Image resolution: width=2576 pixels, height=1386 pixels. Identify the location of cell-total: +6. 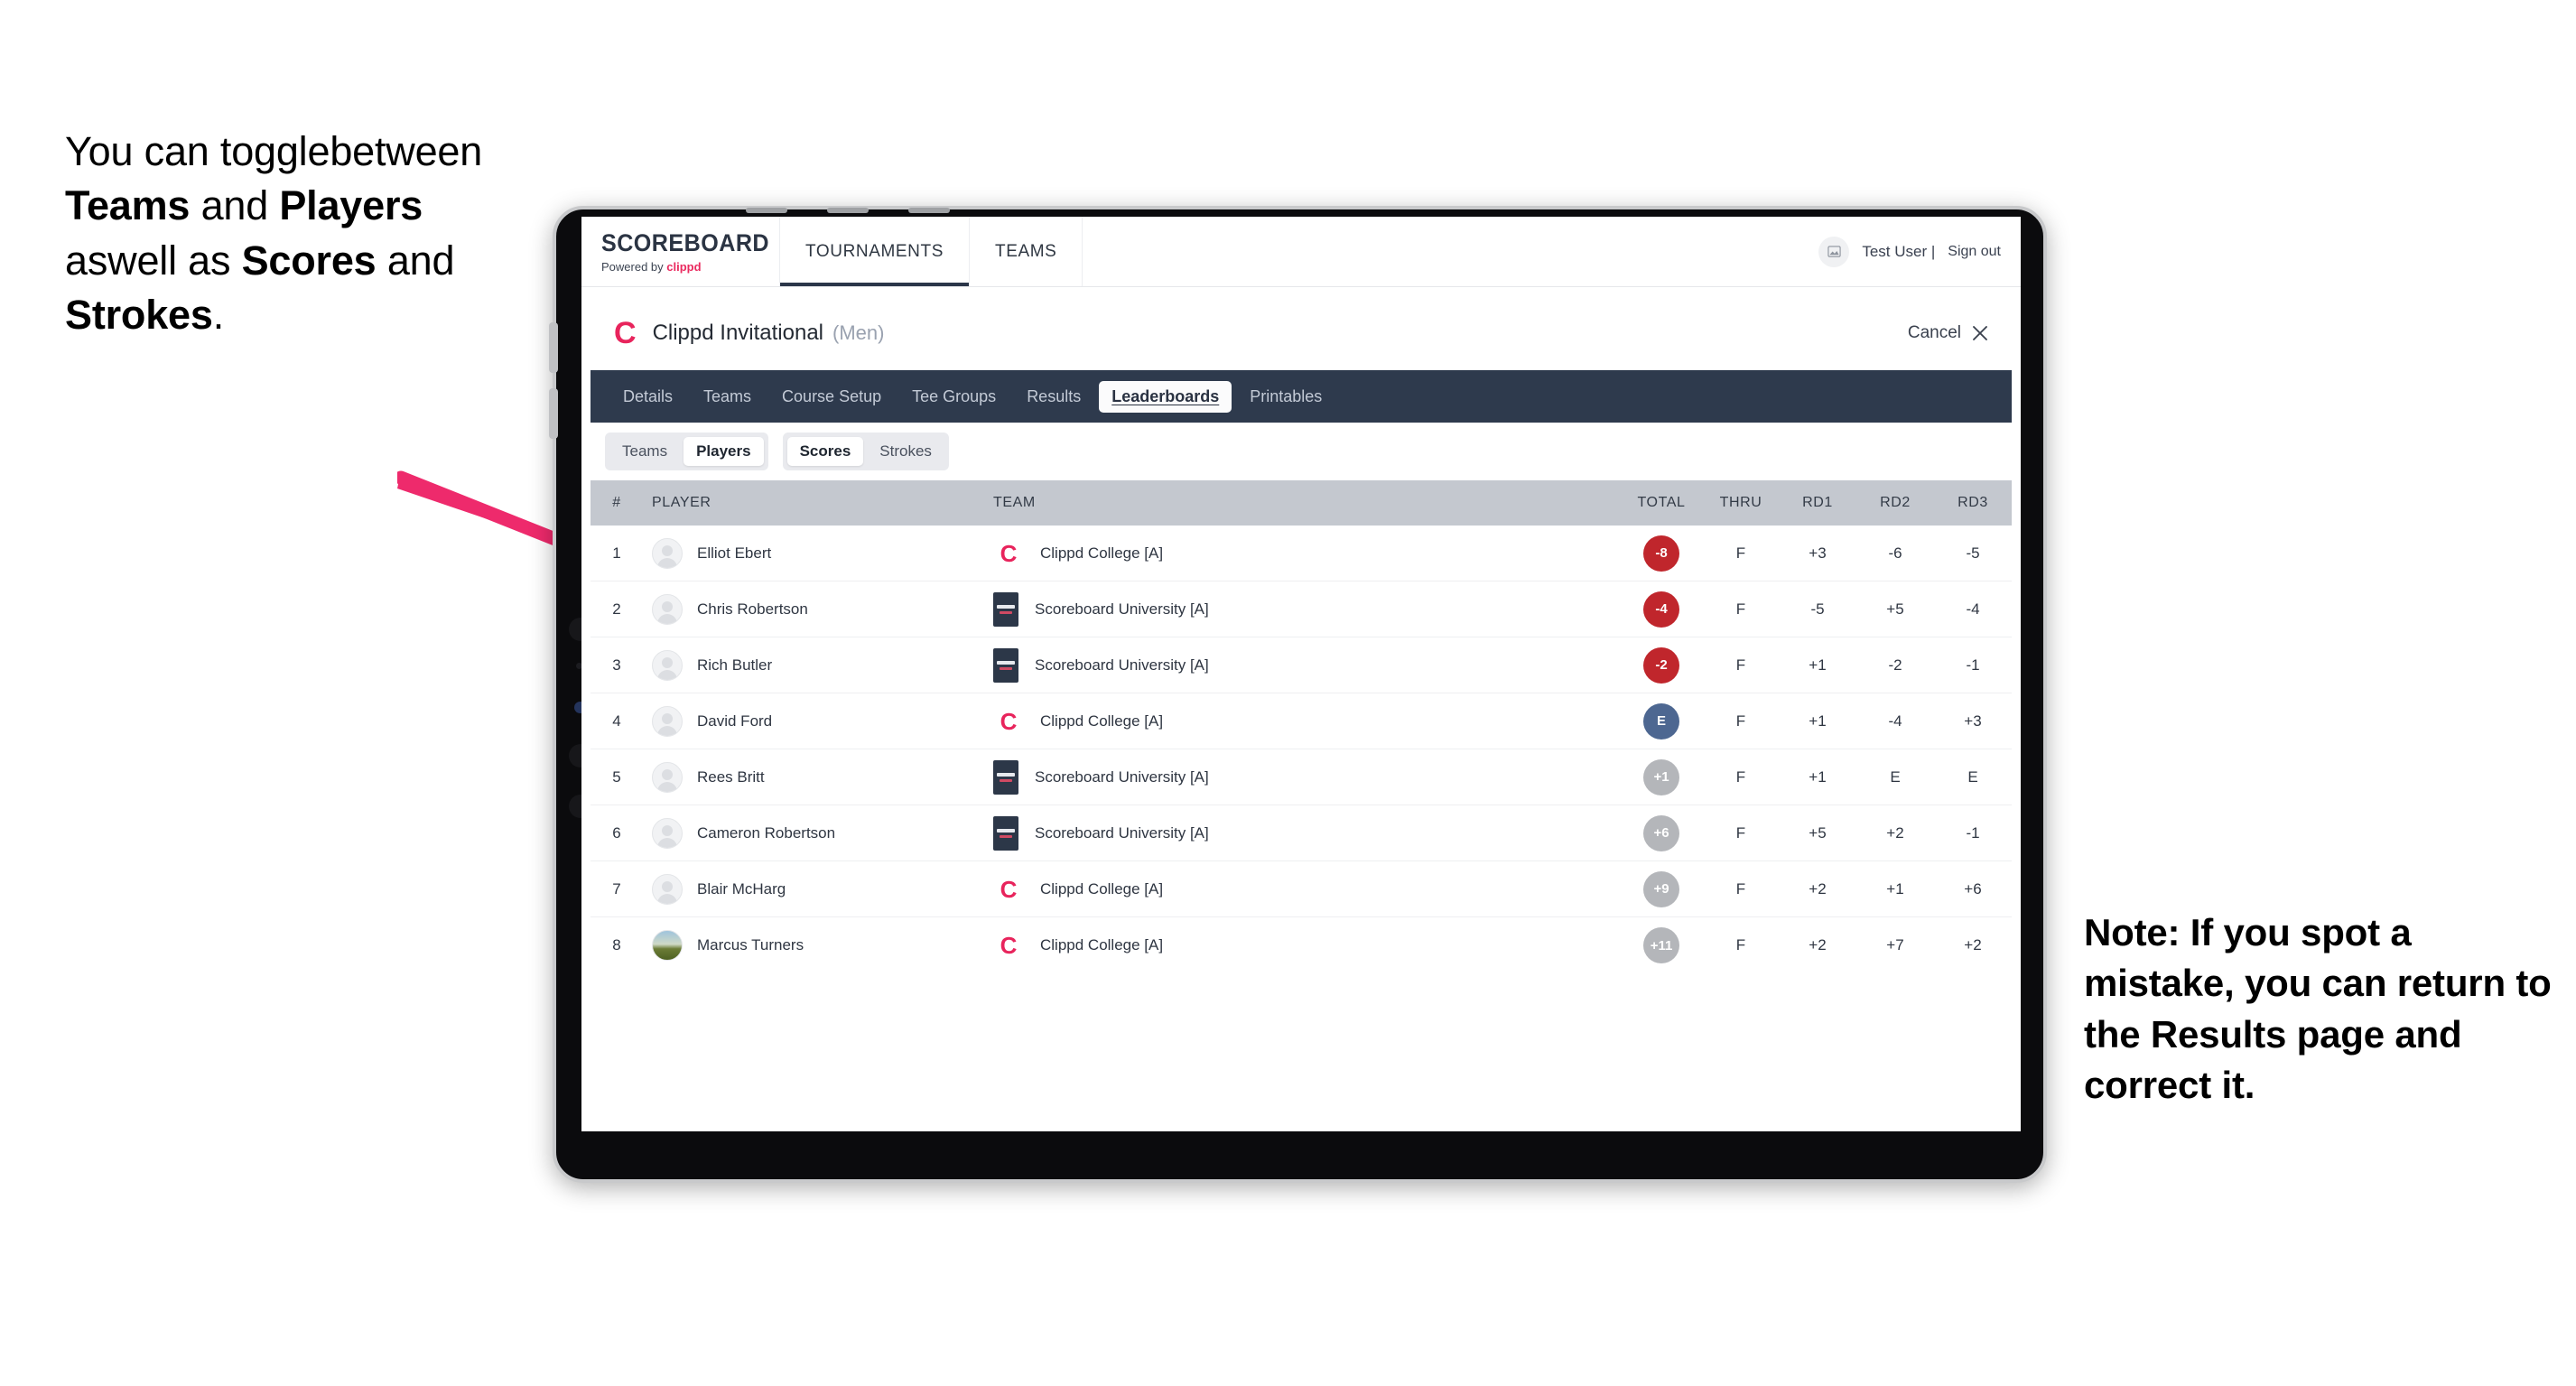
(1661, 833).